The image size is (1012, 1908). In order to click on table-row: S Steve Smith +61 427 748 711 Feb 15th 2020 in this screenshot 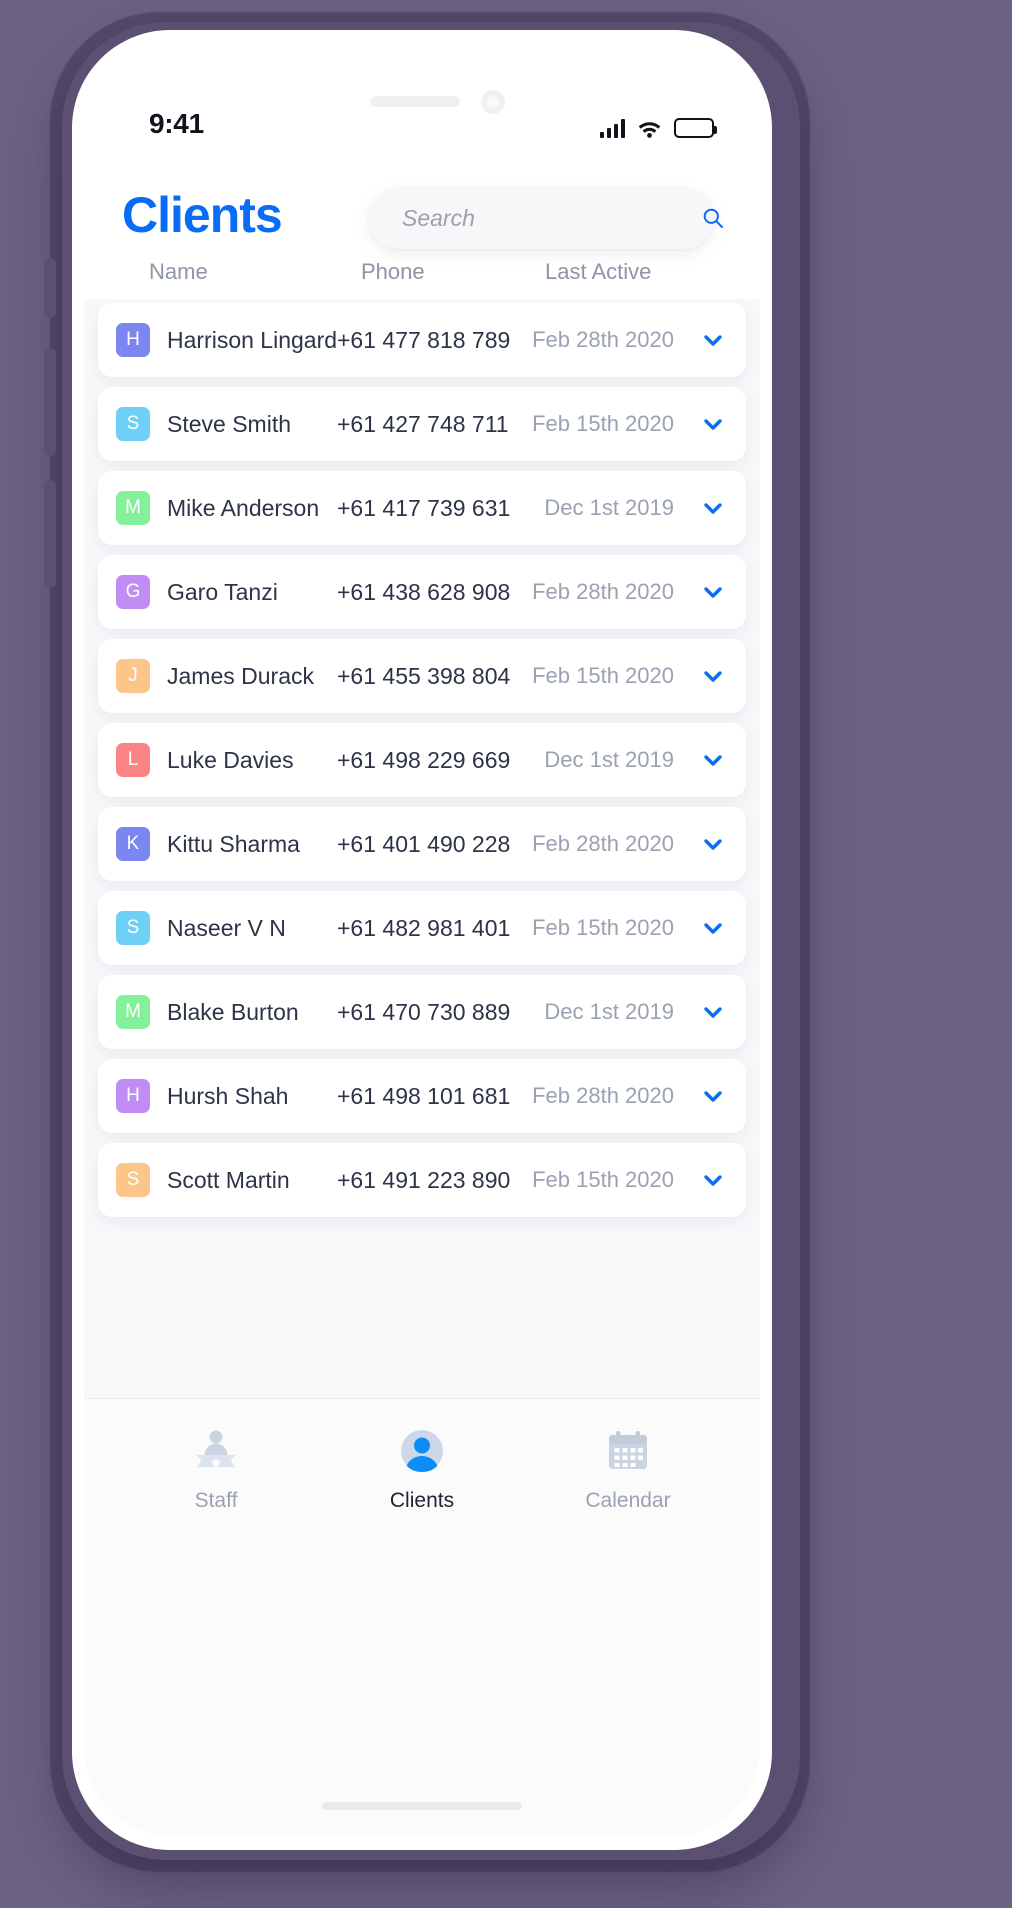, I will do `click(422, 424)`.